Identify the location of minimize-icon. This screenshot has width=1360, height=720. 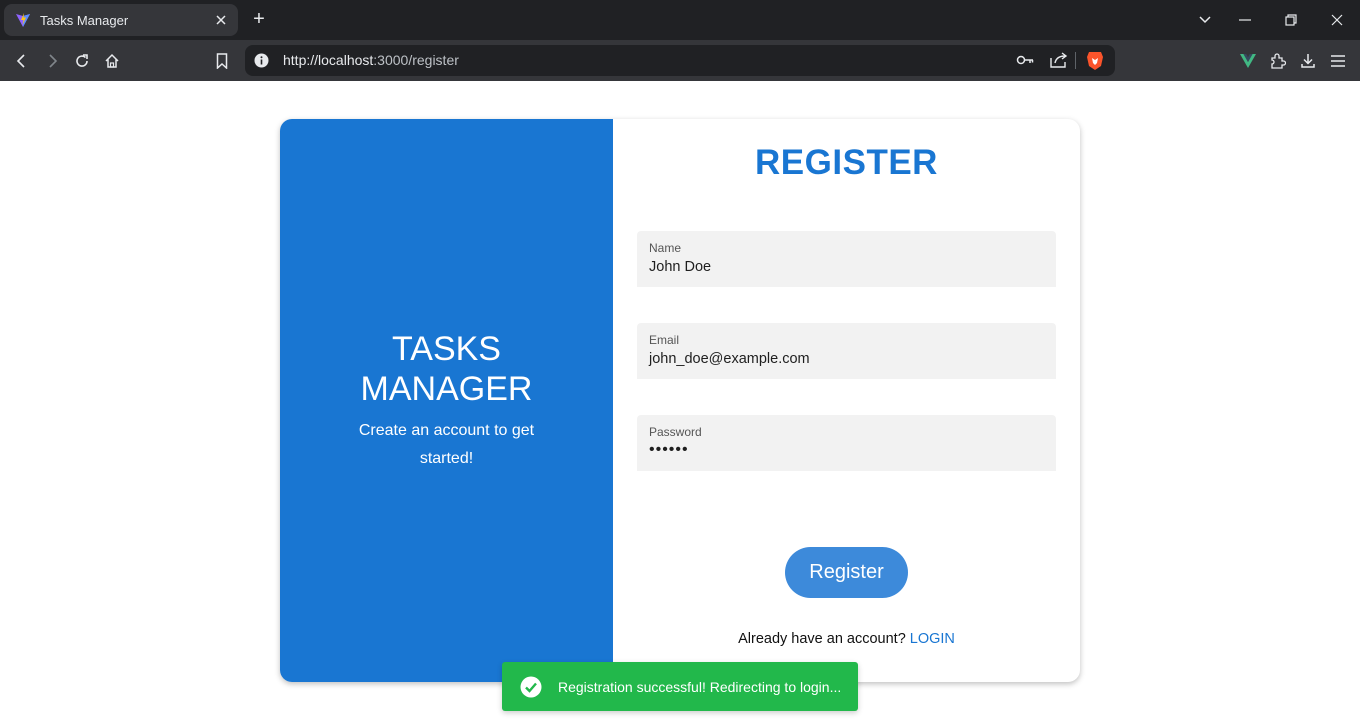
(1245, 20).